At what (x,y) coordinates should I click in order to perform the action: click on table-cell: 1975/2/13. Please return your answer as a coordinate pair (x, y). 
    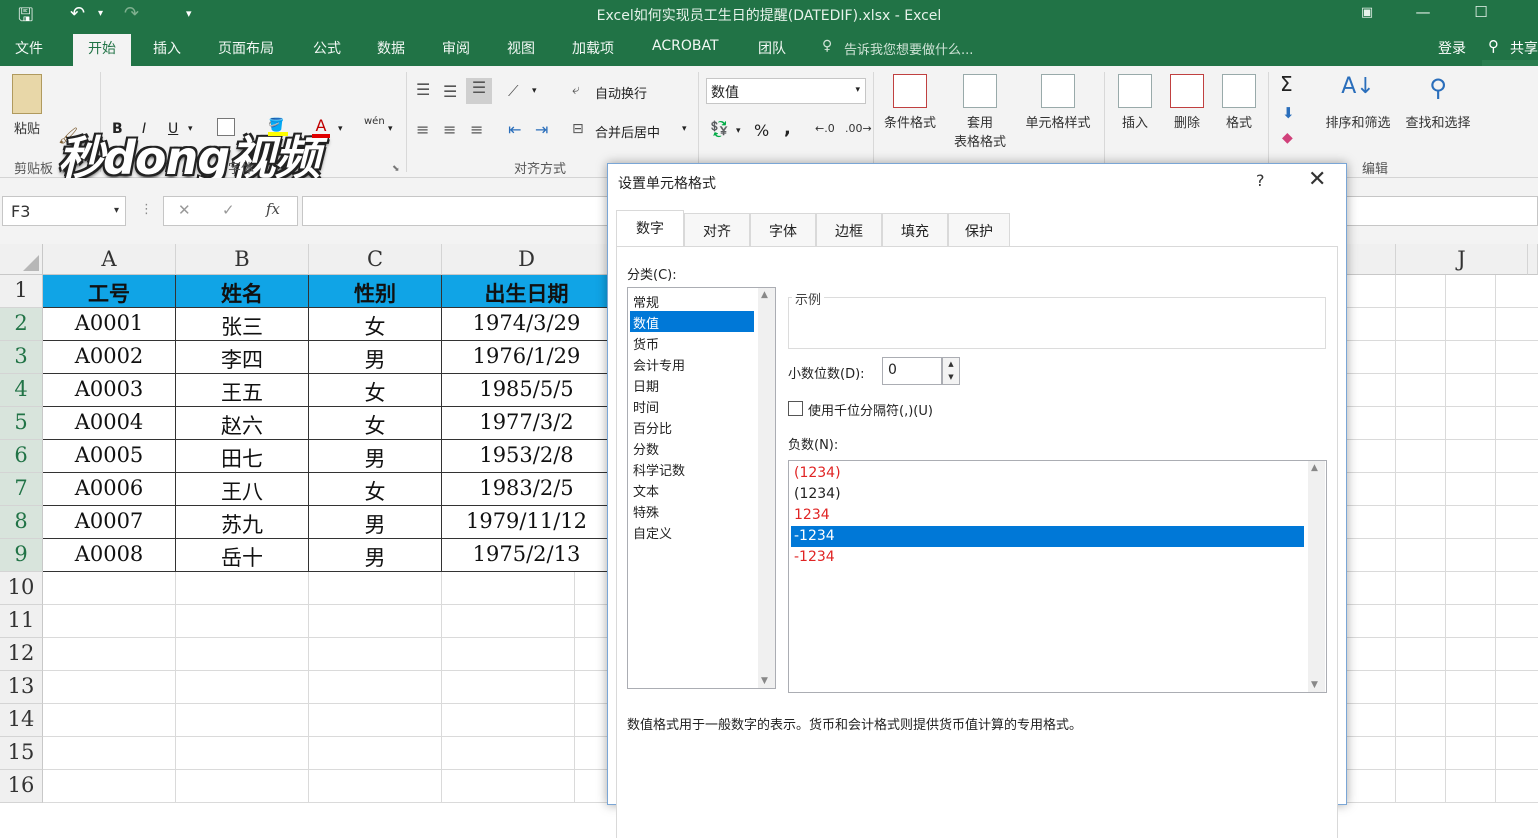
    Looking at the image, I should click on (527, 555).